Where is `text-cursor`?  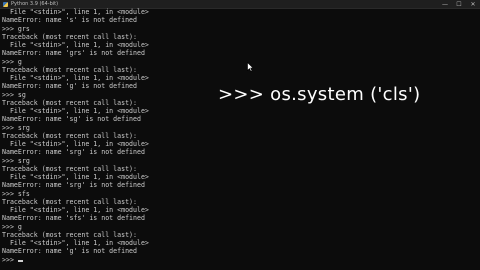 text-cursor is located at coordinates (20, 261).